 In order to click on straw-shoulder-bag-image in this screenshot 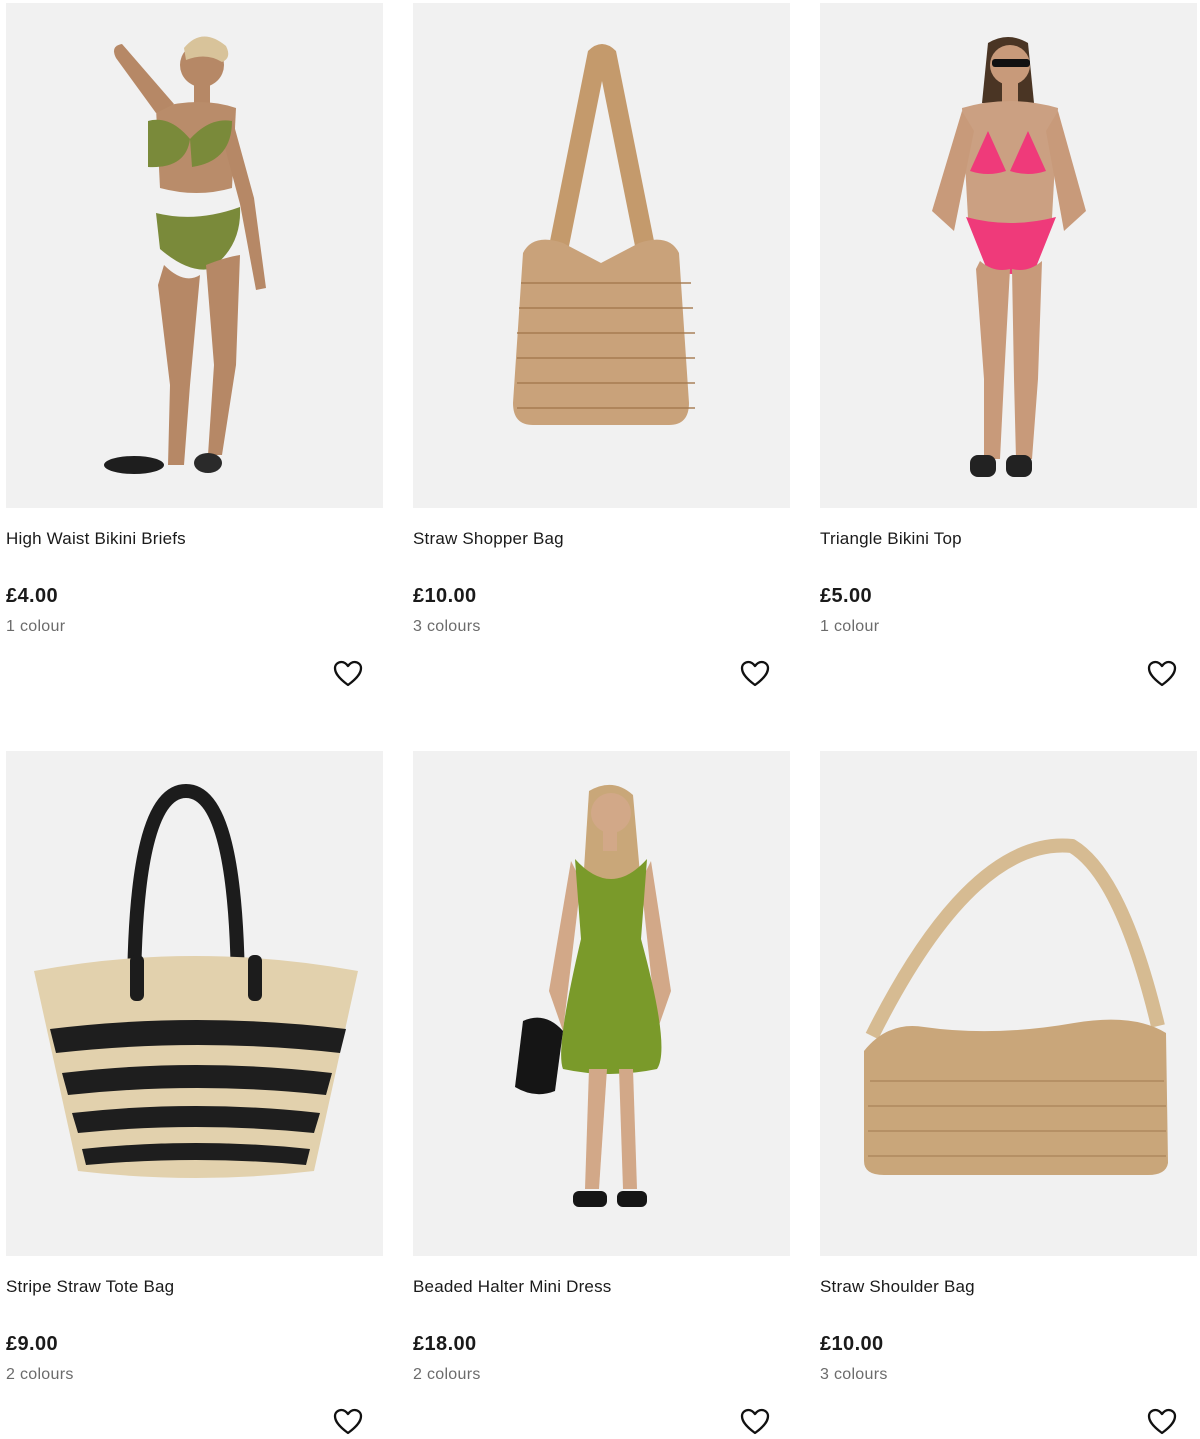, I will do `click(1008, 1003)`.